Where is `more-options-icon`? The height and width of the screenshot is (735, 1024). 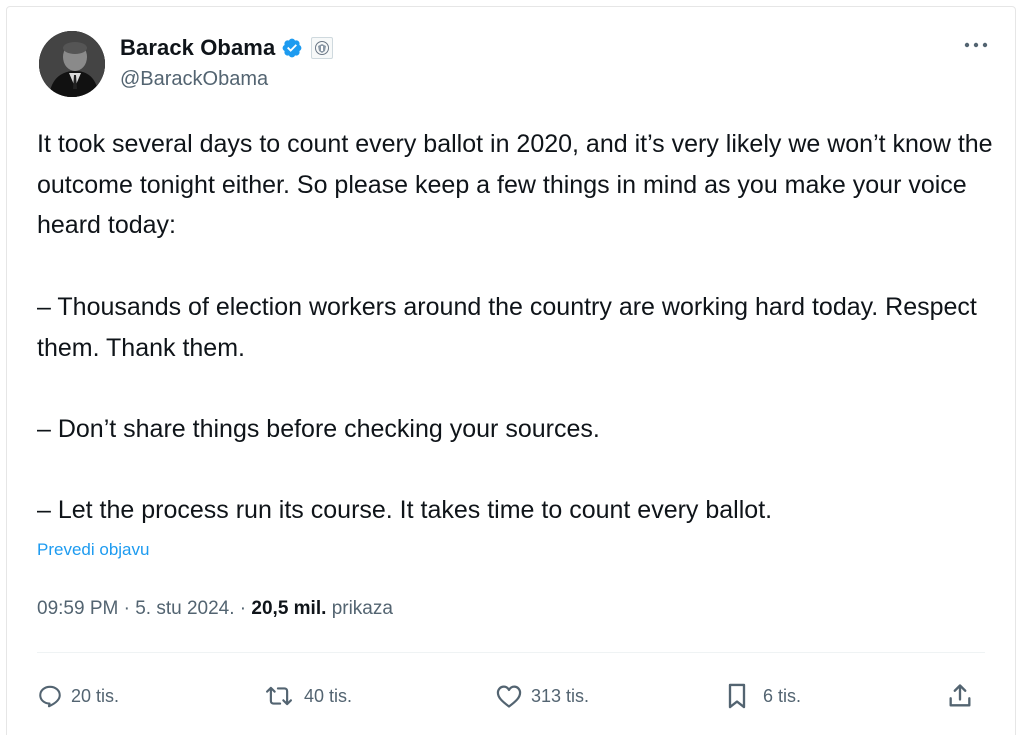 more-options-icon is located at coordinates (976, 45).